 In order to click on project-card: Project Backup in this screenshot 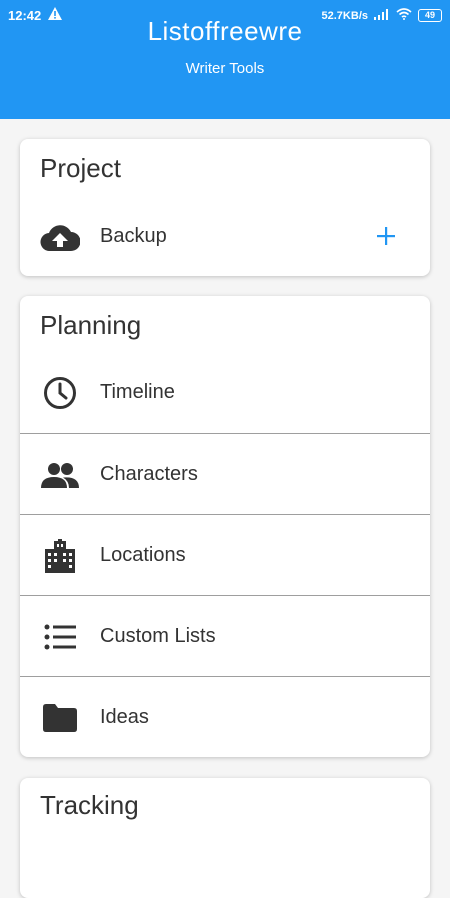, I will do `click(225, 207)`.